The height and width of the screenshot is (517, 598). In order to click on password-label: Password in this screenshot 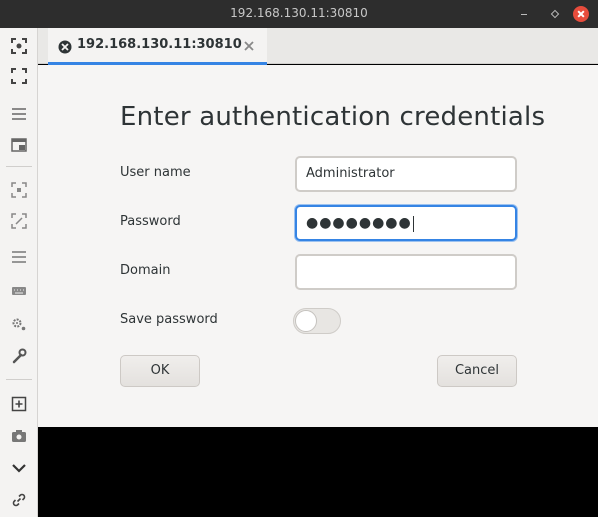, I will do `click(150, 221)`.